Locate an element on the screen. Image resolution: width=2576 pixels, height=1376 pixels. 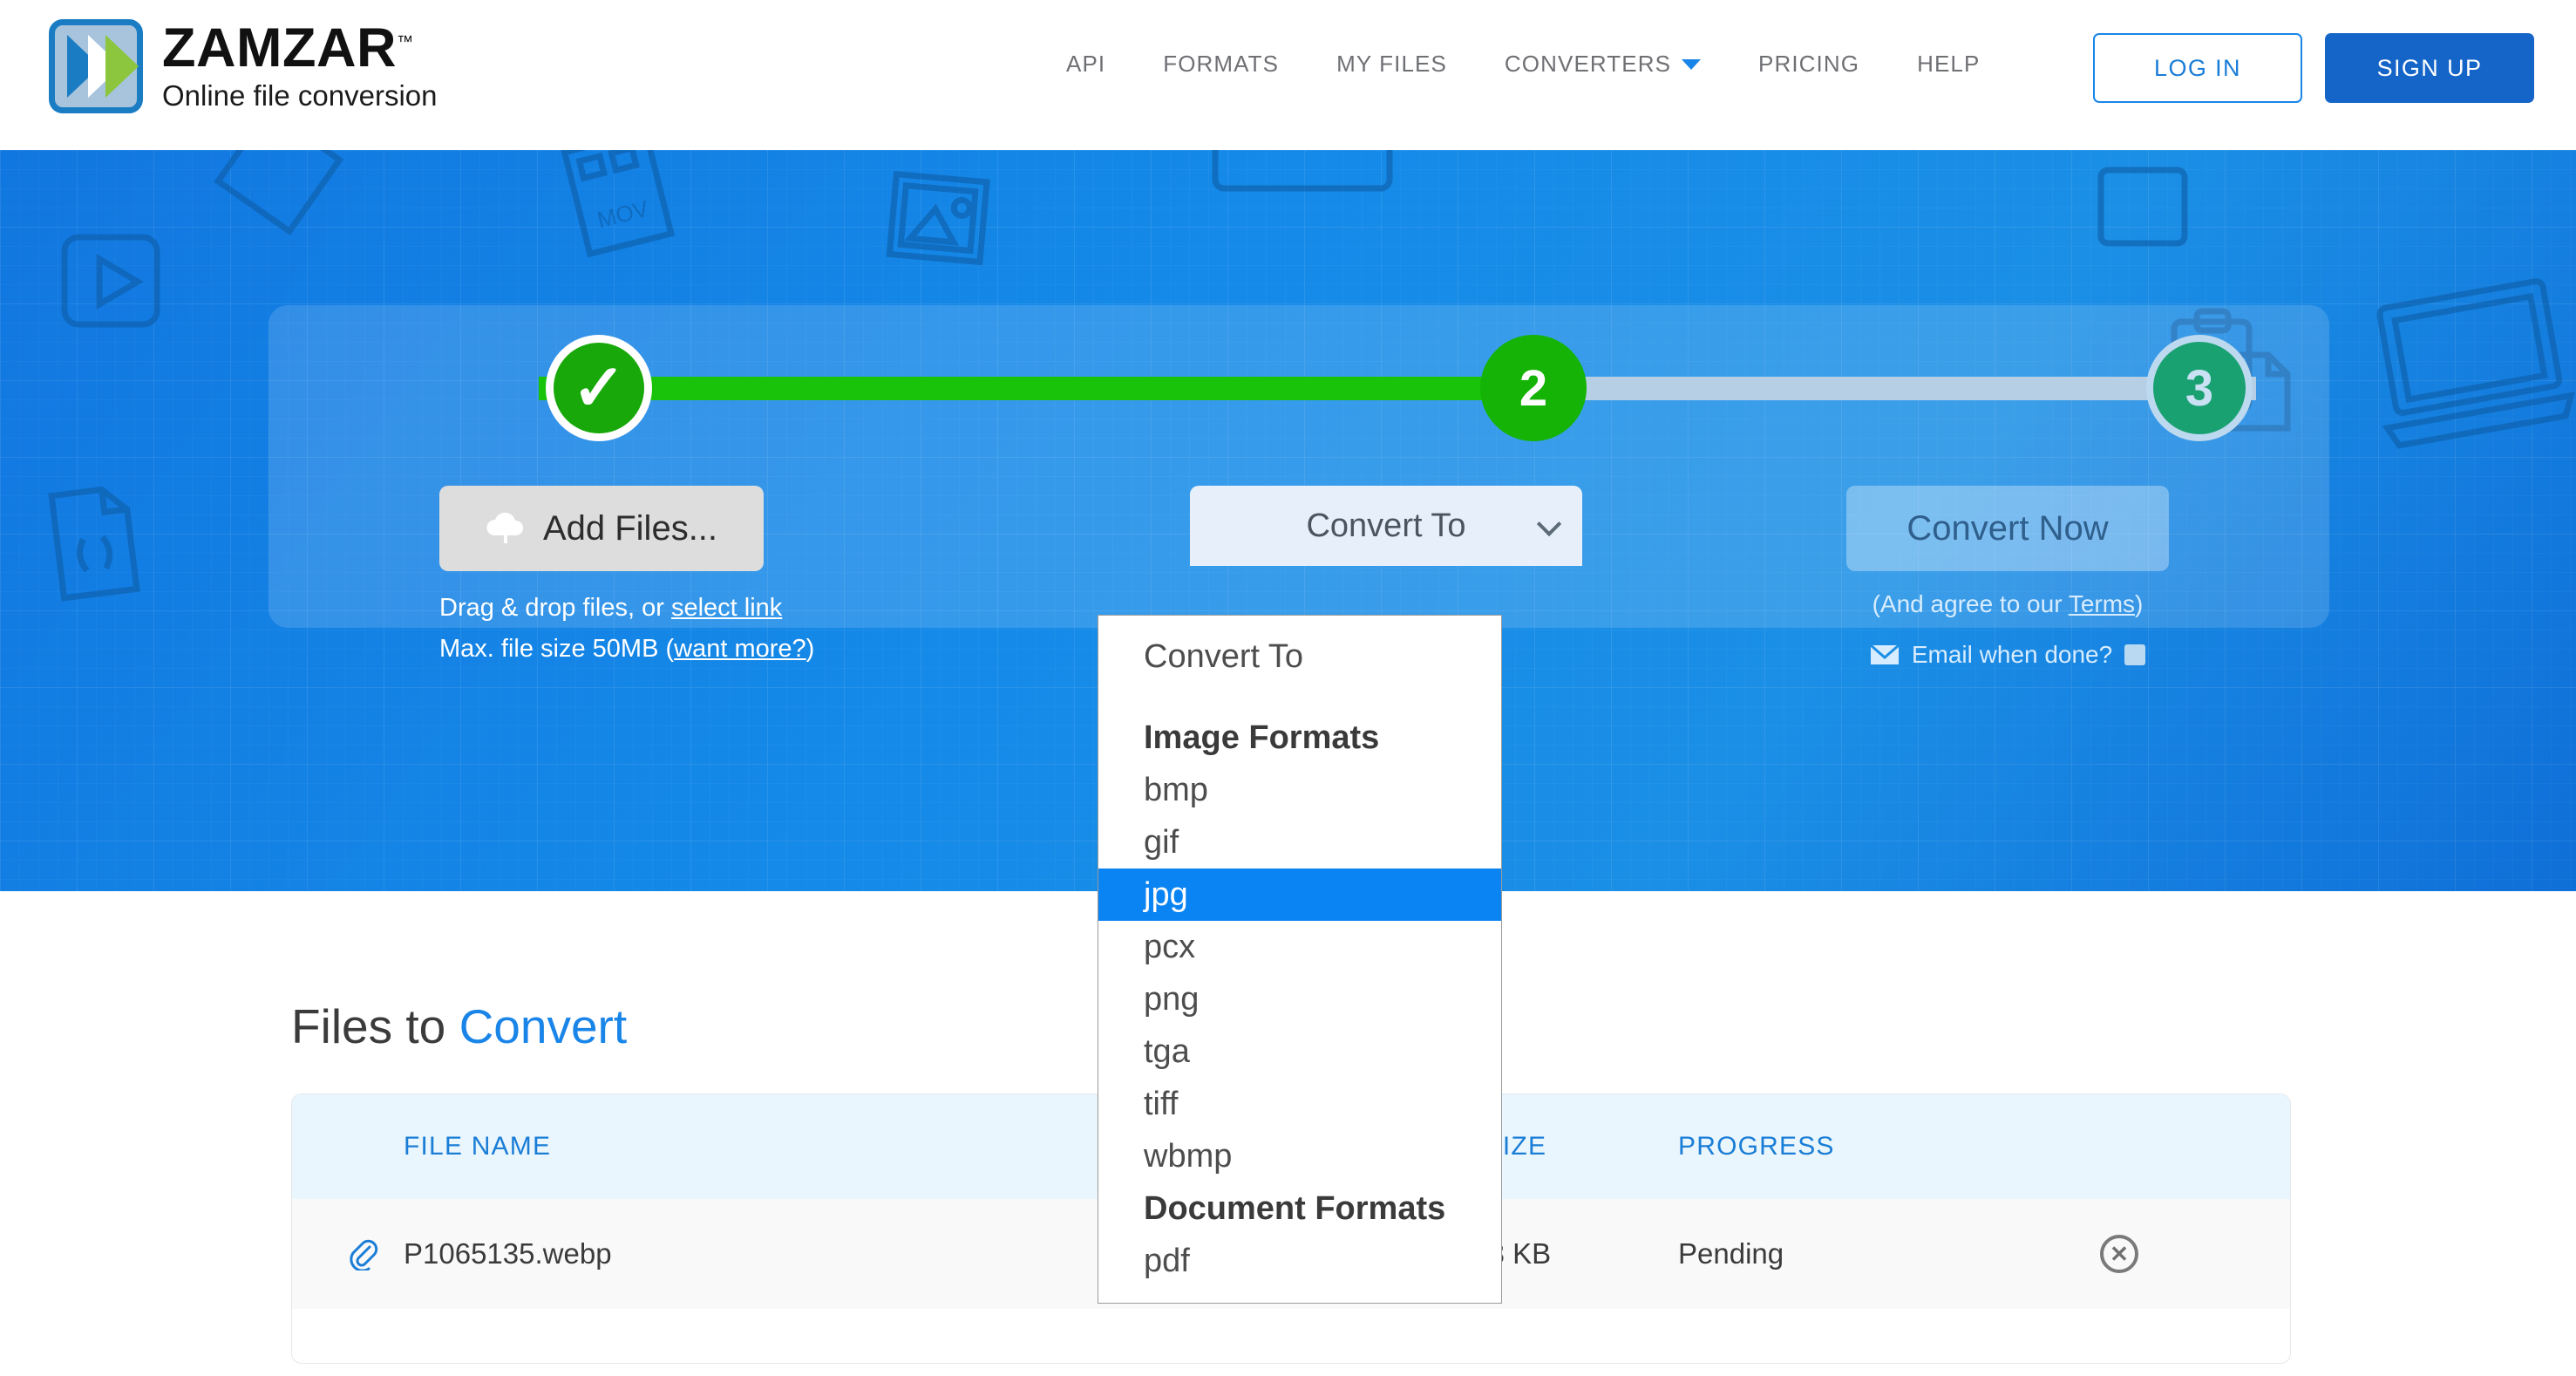
terms-suffix: ) is located at coordinates (2139, 603).